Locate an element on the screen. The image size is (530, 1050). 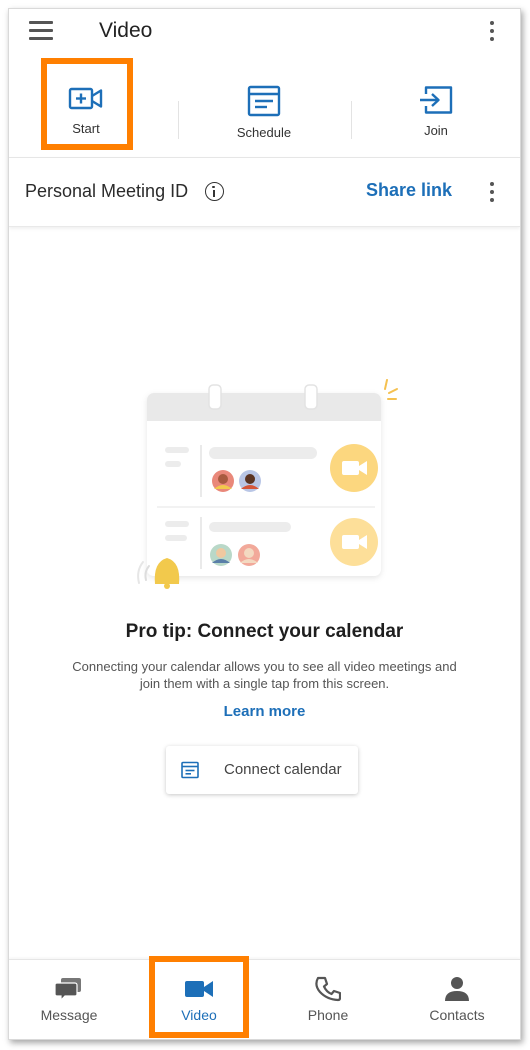
phone-icon is located at coordinates (328, 989).